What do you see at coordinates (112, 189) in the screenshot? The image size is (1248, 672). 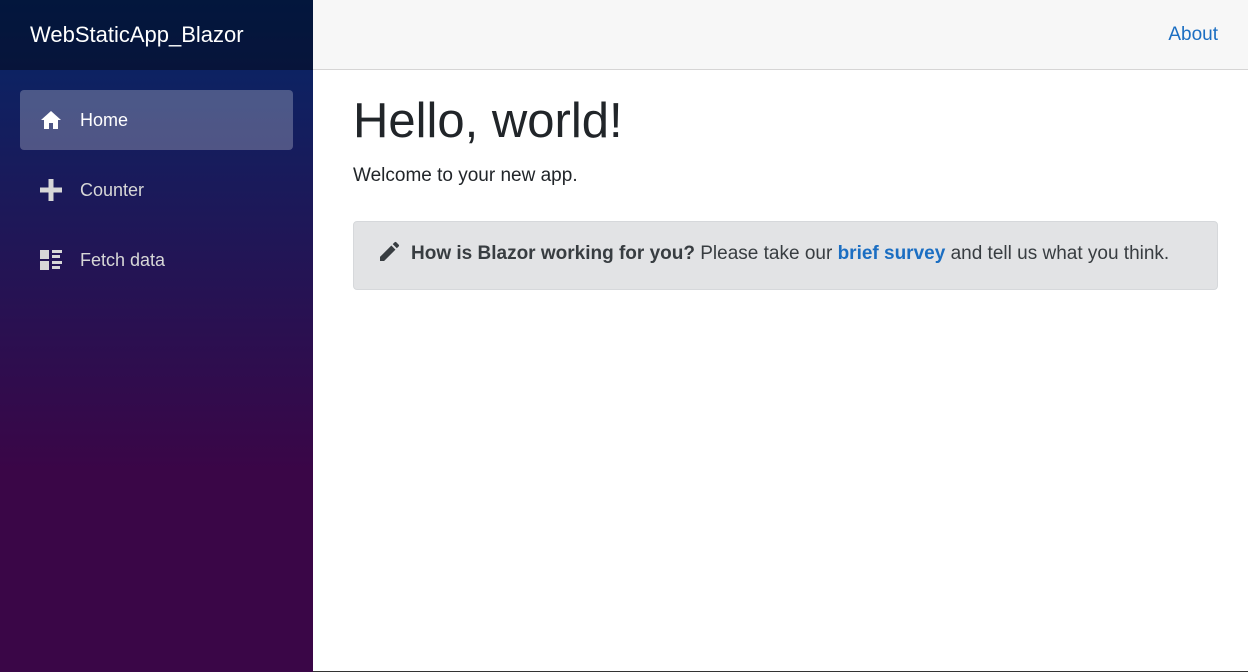 I see `sidebar-item-label: Counter` at bounding box center [112, 189].